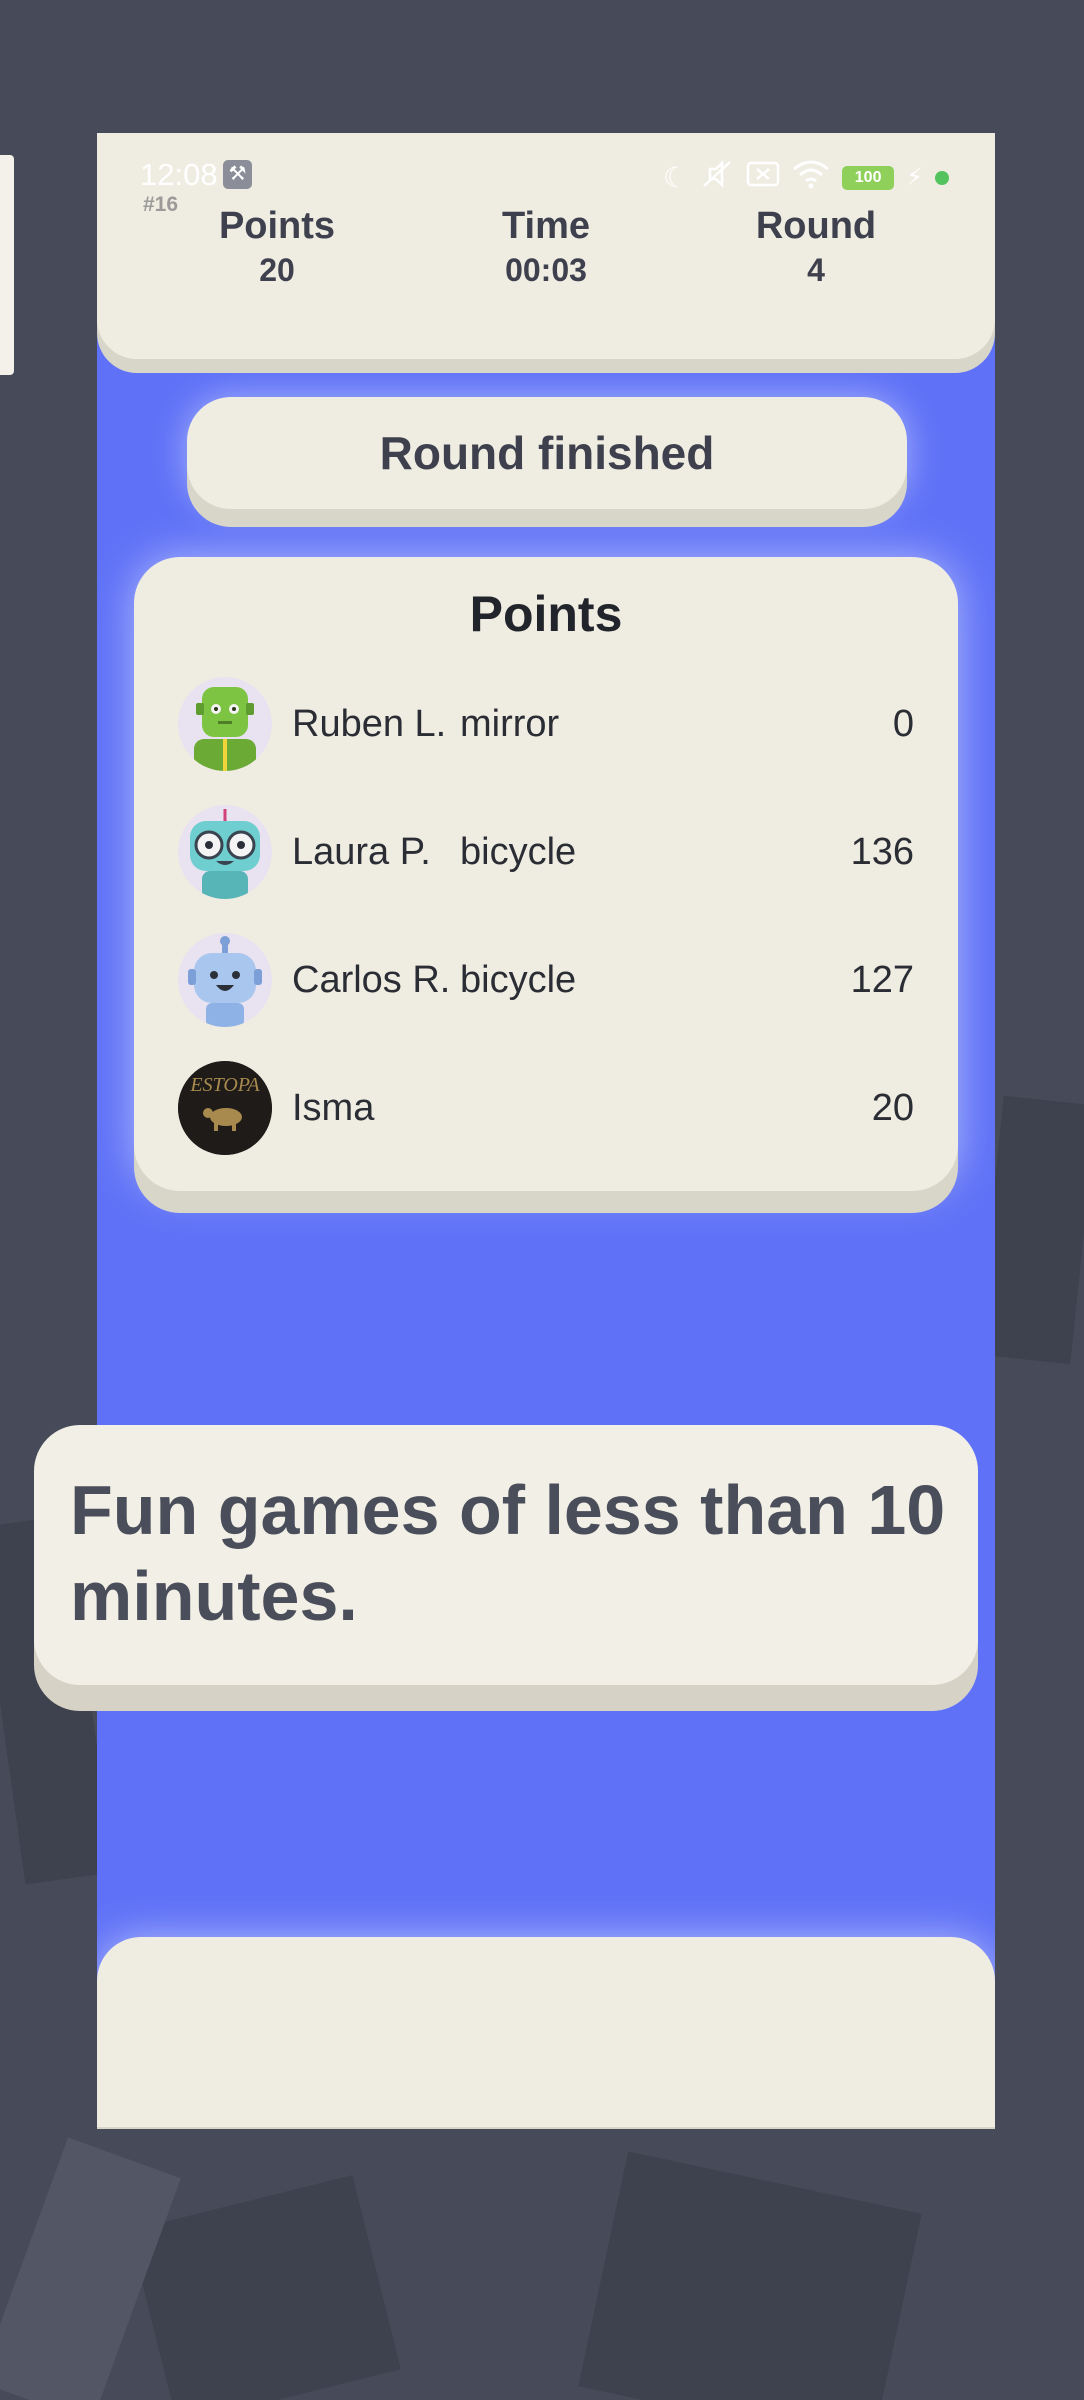 The height and width of the screenshot is (2400, 1084). What do you see at coordinates (225, 724) in the screenshot?
I see `green-robot-avatar` at bounding box center [225, 724].